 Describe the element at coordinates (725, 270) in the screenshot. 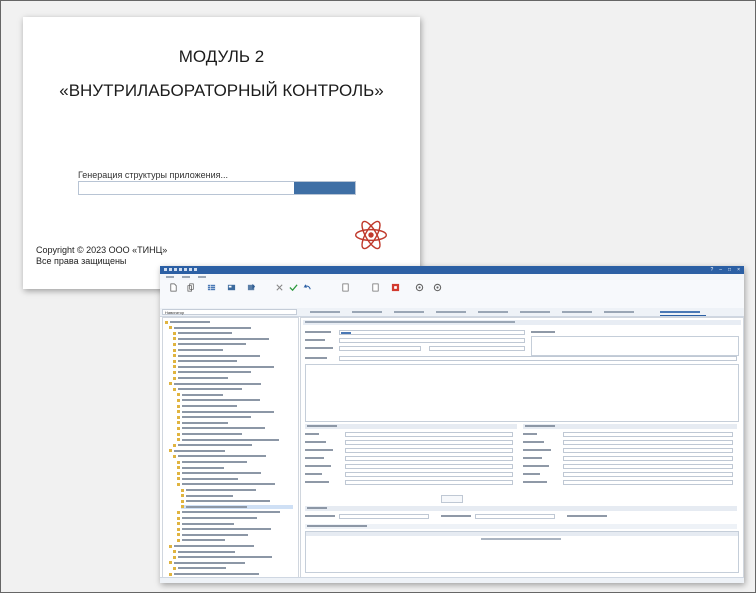

I see `window-controls: ? – □ ×` at that location.